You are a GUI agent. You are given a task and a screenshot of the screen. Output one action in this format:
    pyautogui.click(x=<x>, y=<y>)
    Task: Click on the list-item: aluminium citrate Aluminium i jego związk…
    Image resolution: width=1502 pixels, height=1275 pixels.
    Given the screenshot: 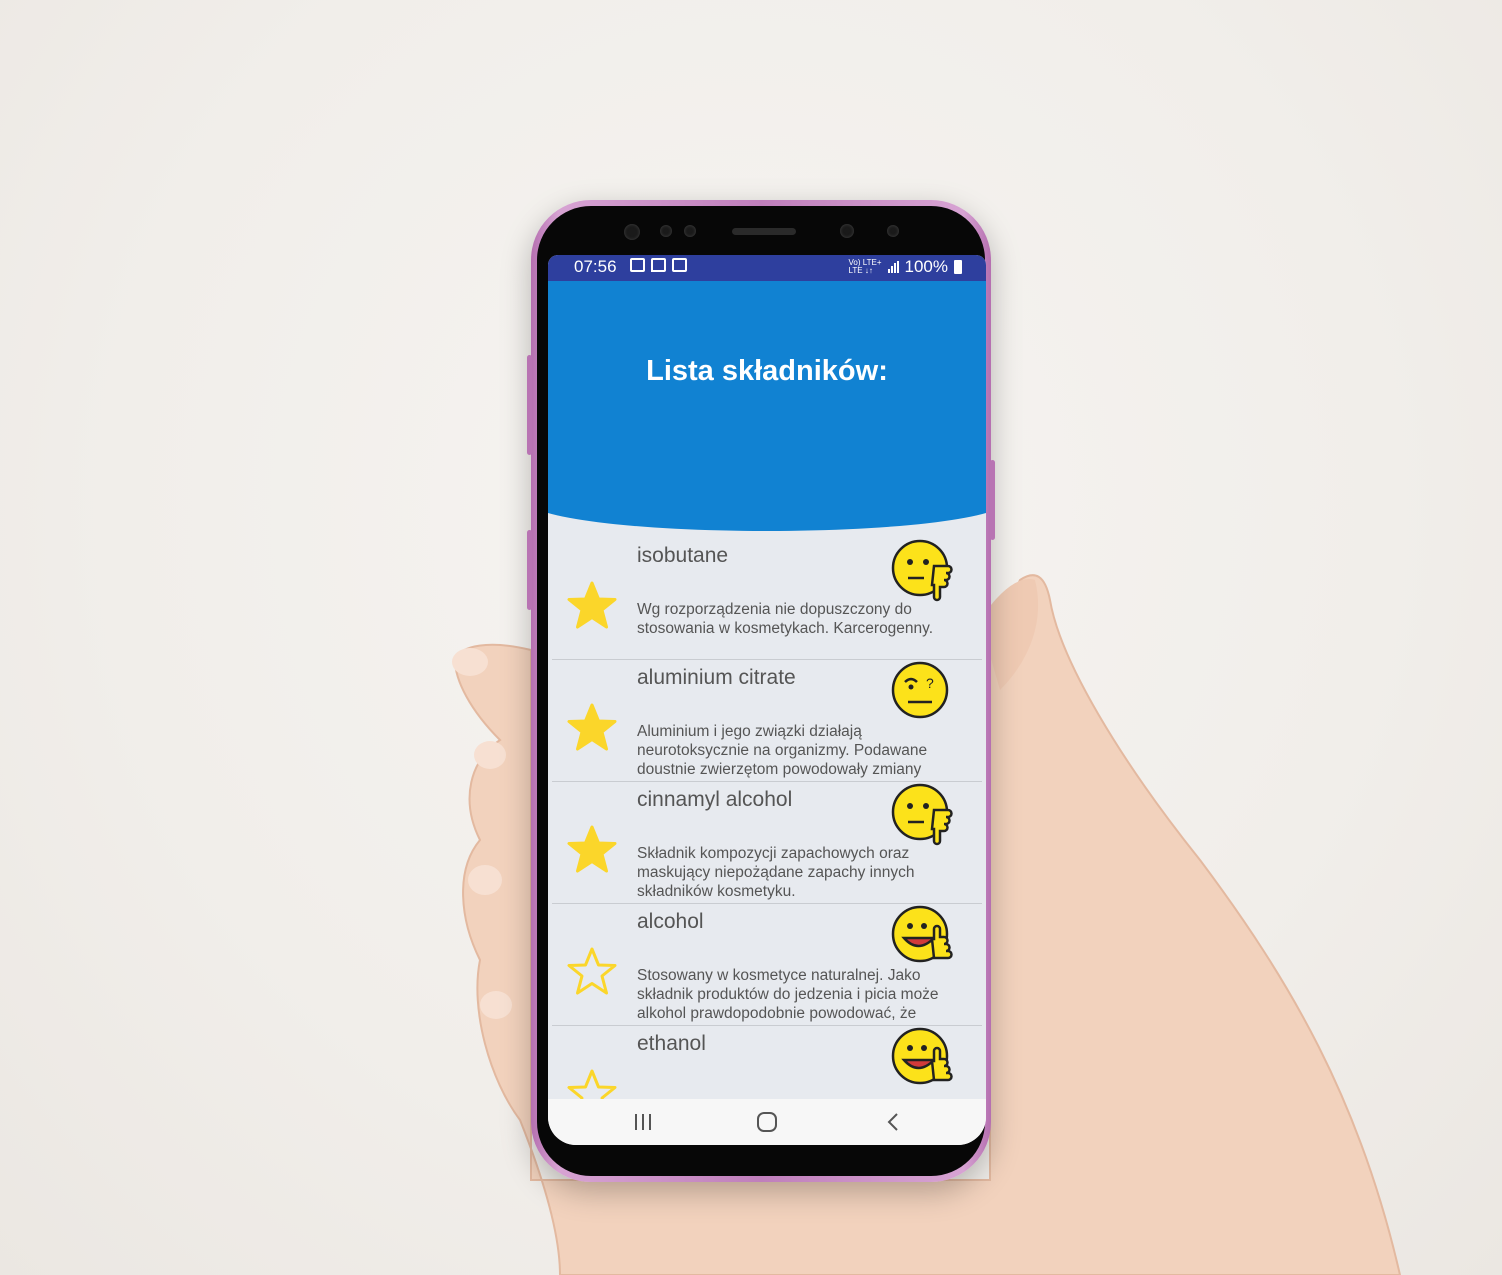 What is the action you would take?
    pyautogui.click(x=767, y=721)
    